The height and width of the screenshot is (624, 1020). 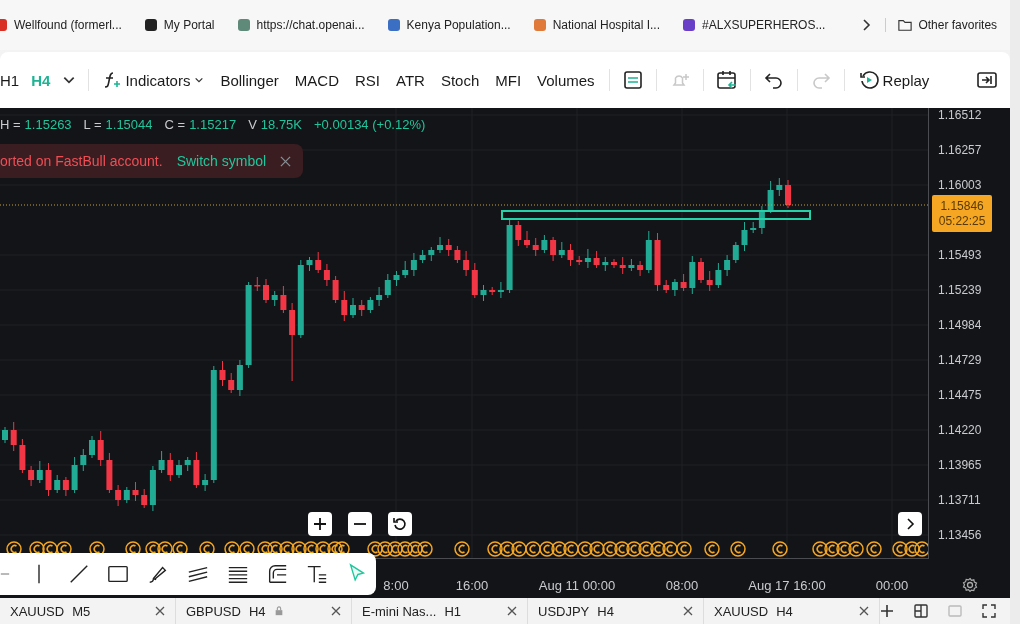 What do you see at coordinates (467, 549) in the screenshot?
I see `event-markers-drawing` at bounding box center [467, 549].